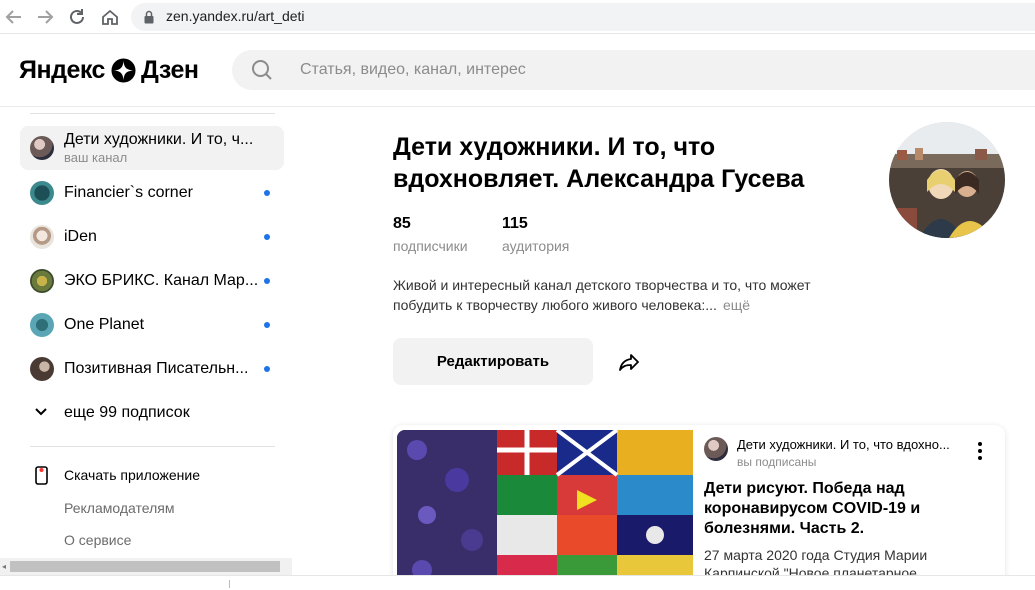 The height and width of the screenshot is (590, 1035). What do you see at coordinates (229, 584) in the screenshot?
I see `splitter-tick` at bounding box center [229, 584].